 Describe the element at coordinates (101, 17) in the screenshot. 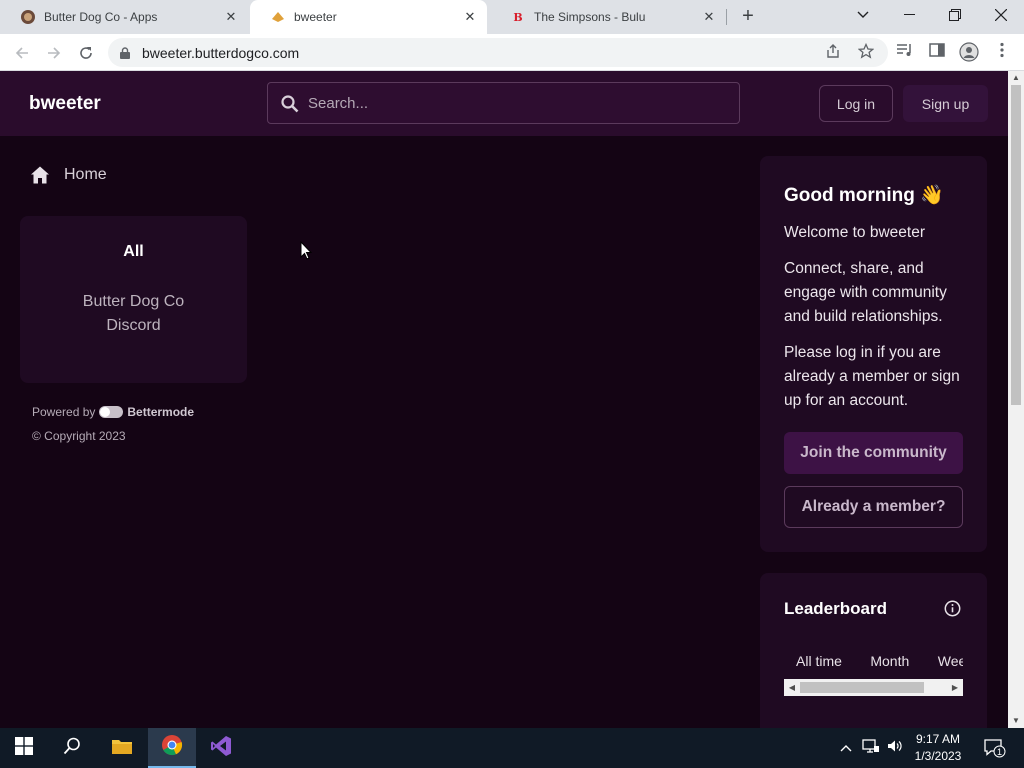

I see `tab-title: Butter Dog Co - Apps` at that location.